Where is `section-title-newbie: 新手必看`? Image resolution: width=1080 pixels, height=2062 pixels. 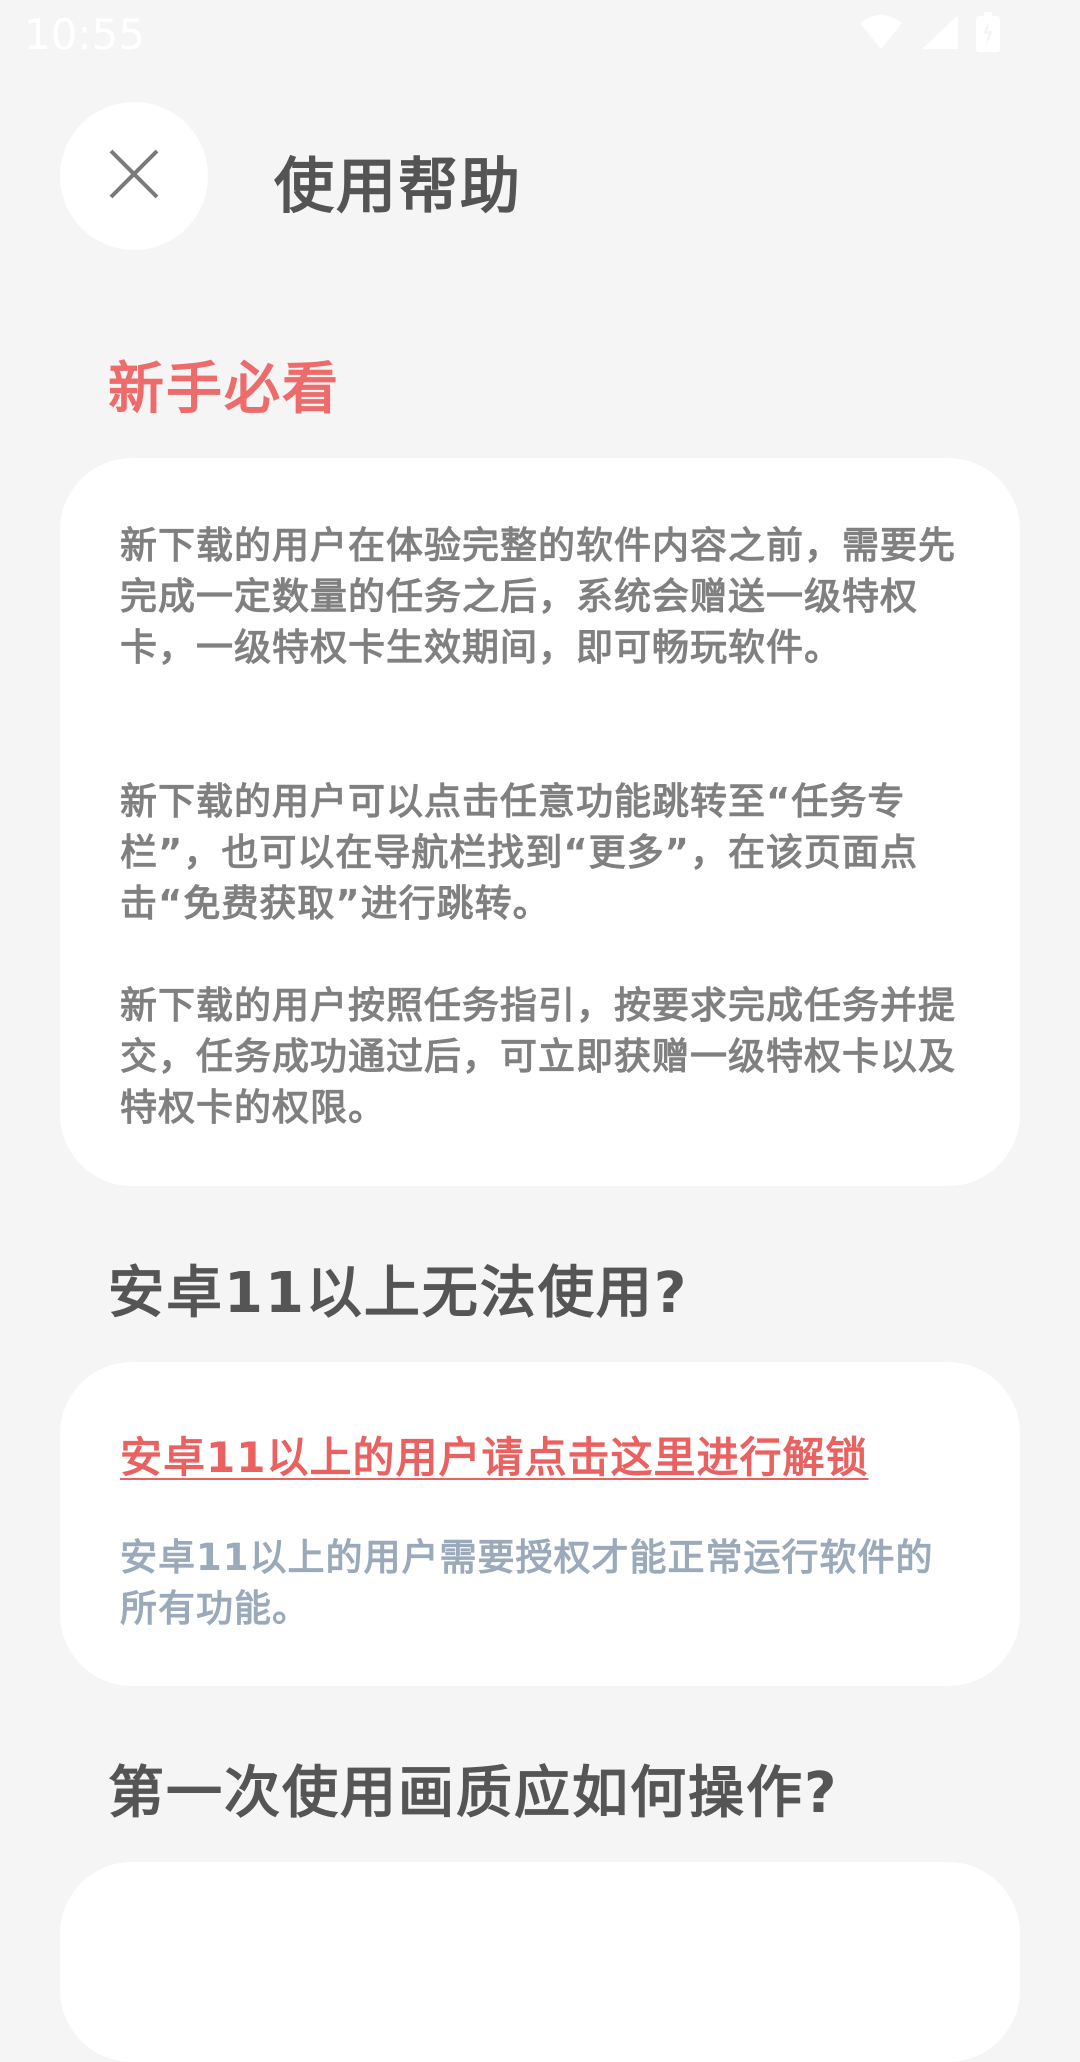 section-title-newbie: 新手必看 is located at coordinates (224, 389).